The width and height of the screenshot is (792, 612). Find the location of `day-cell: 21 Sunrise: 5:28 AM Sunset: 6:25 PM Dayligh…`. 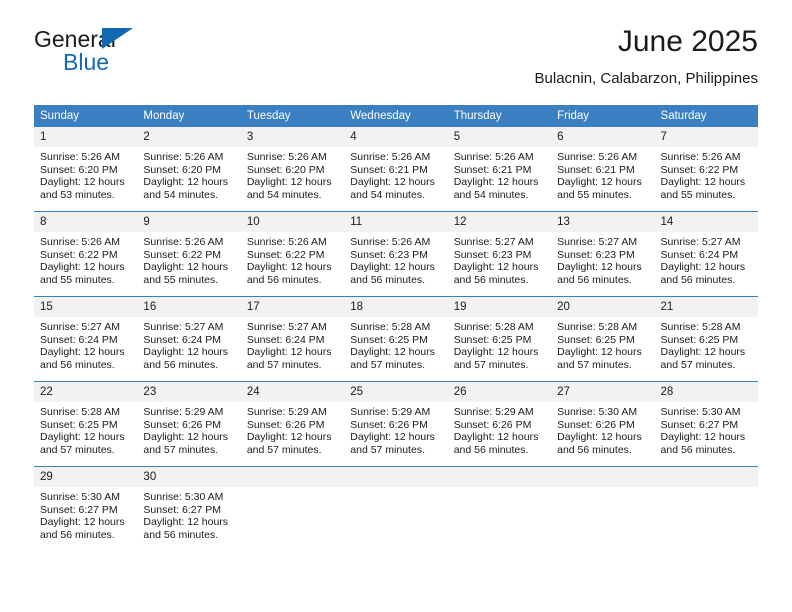

day-cell: 21 Sunrise: 5:28 AM Sunset: 6:25 PM Dayligh… is located at coordinates (706, 339).